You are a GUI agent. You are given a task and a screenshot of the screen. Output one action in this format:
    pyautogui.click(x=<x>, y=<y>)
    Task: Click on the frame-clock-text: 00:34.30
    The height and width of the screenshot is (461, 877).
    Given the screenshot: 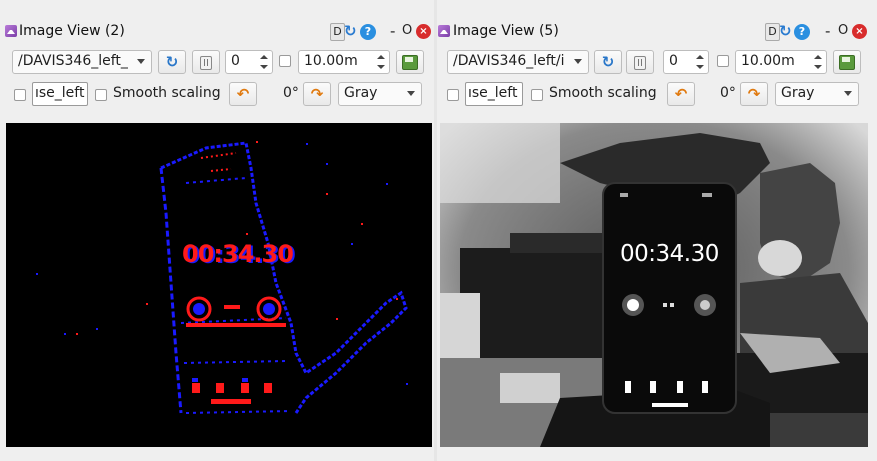 What is the action you would take?
    pyautogui.click(x=669, y=254)
    